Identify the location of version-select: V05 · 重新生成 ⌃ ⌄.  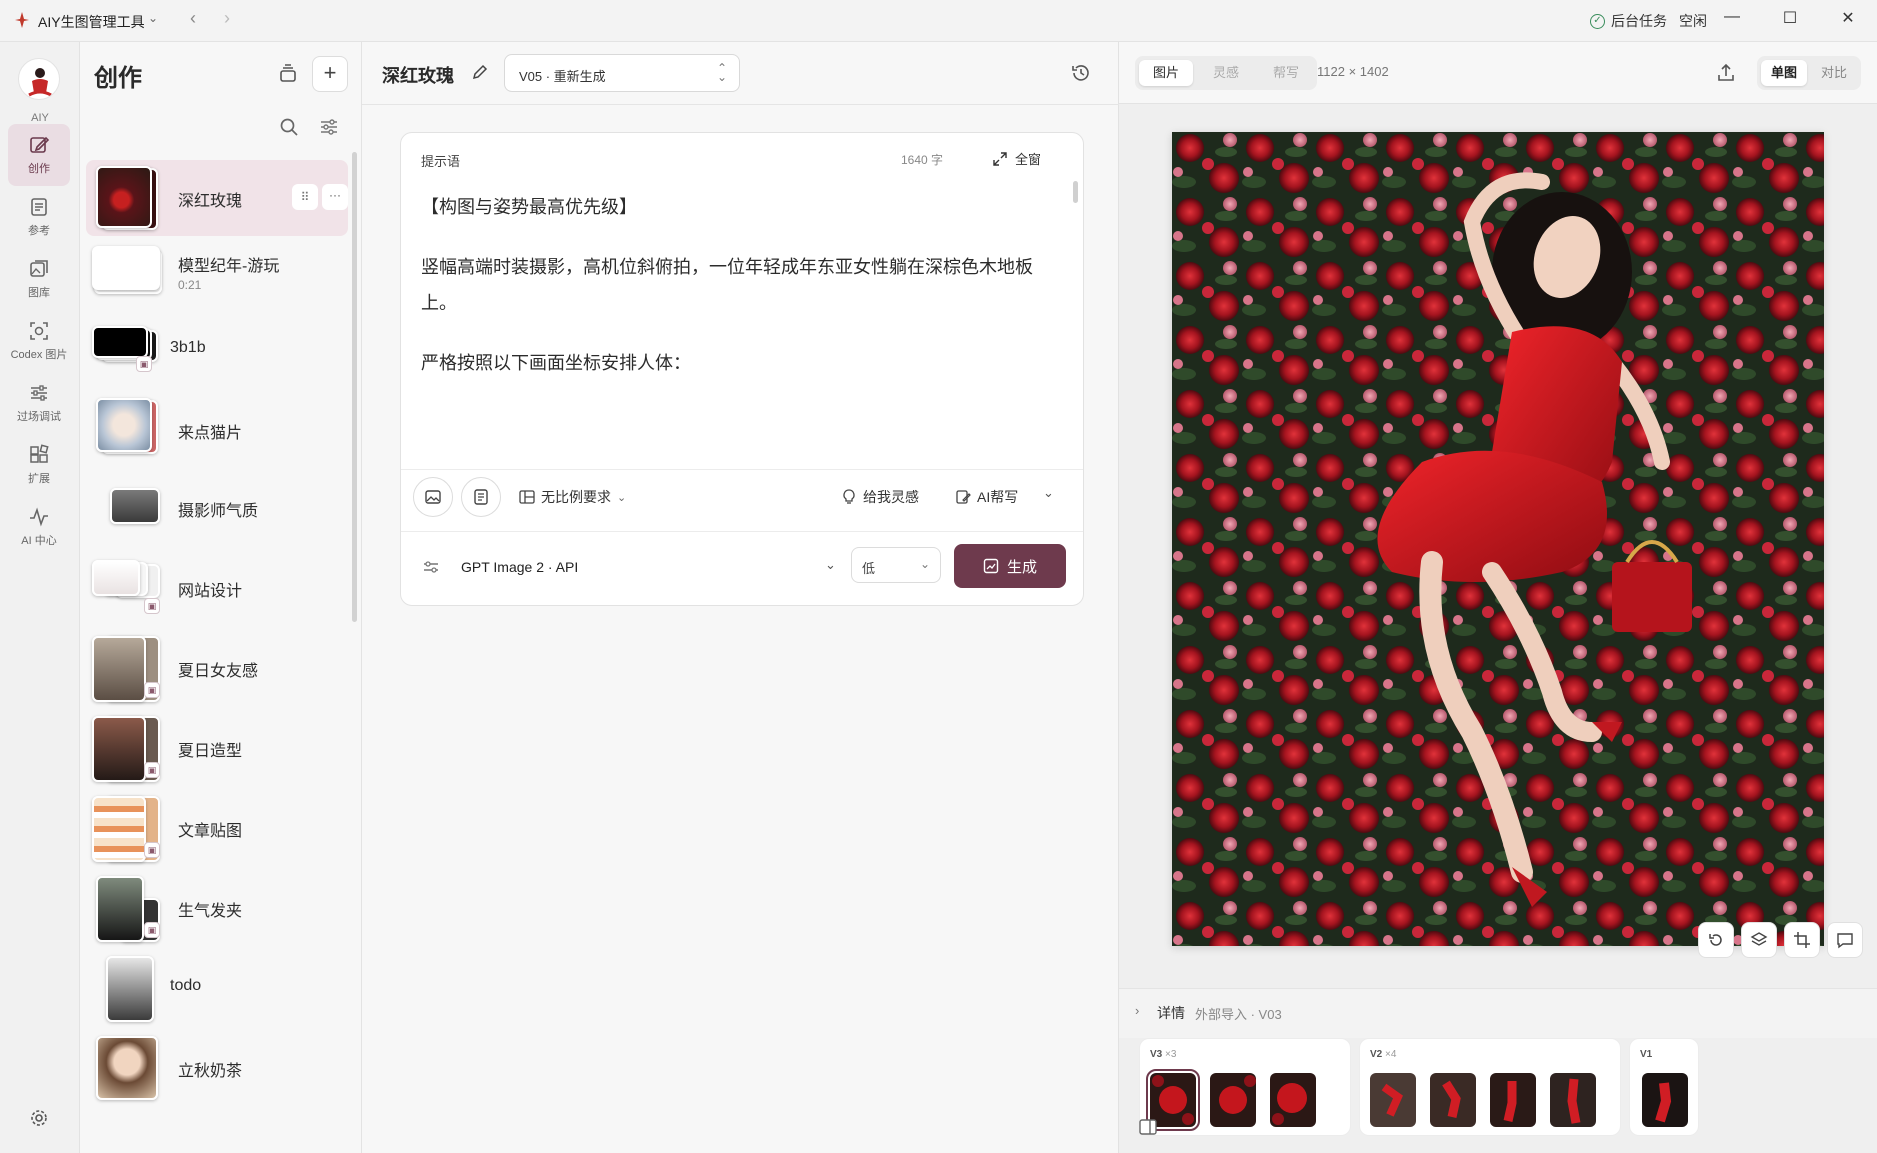
(622, 73).